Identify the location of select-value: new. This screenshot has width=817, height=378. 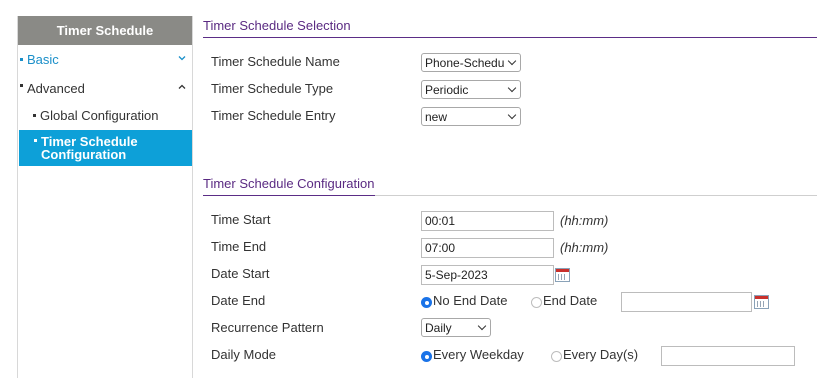
(436, 116).